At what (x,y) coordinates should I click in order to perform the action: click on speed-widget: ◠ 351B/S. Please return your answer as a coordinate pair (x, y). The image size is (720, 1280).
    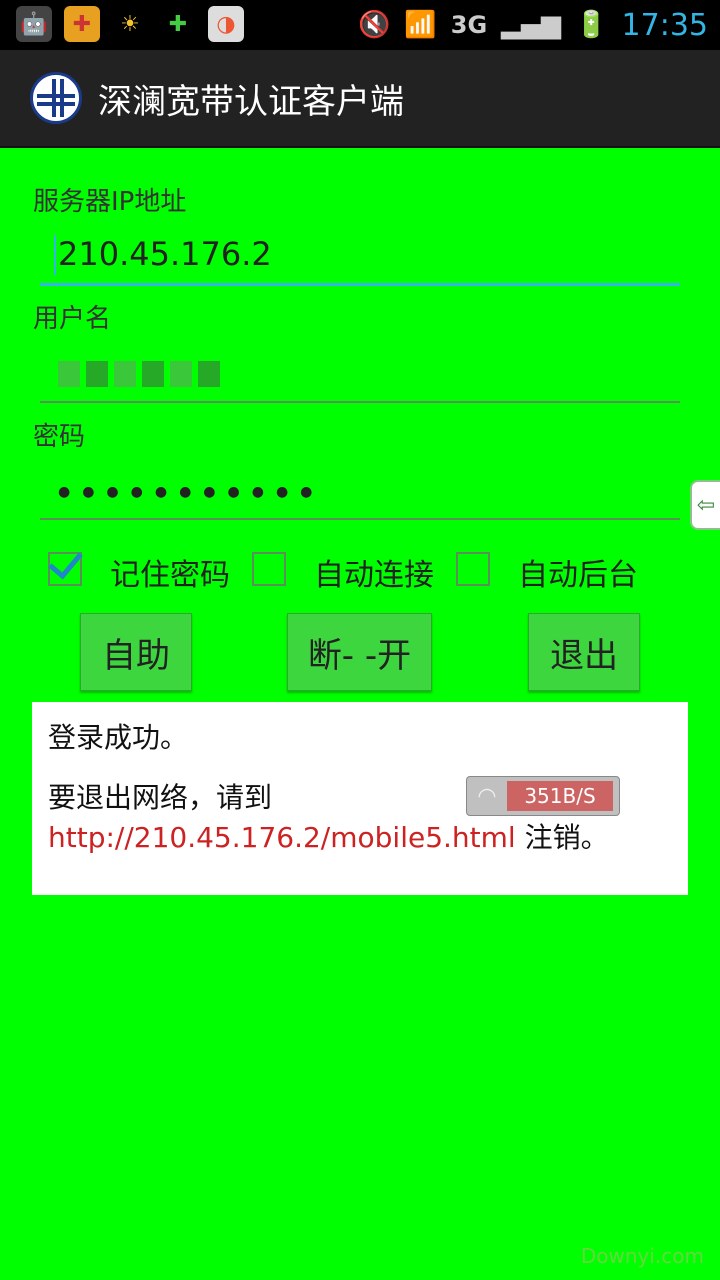
    Looking at the image, I should click on (543, 796).